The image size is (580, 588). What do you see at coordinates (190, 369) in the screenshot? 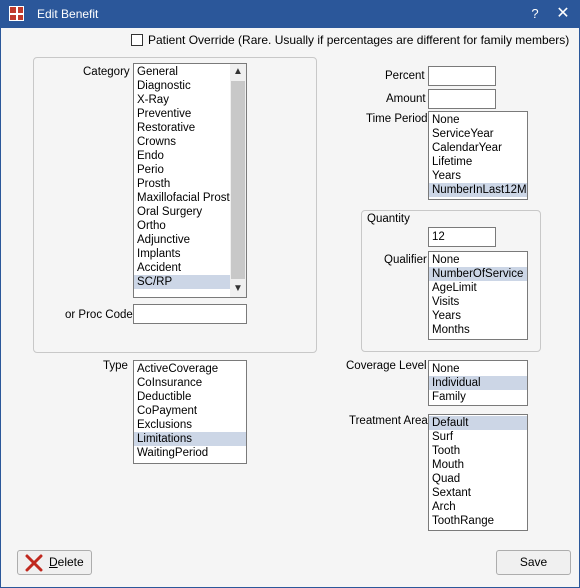
I see `type-item: ActiveCoverage` at bounding box center [190, 369].